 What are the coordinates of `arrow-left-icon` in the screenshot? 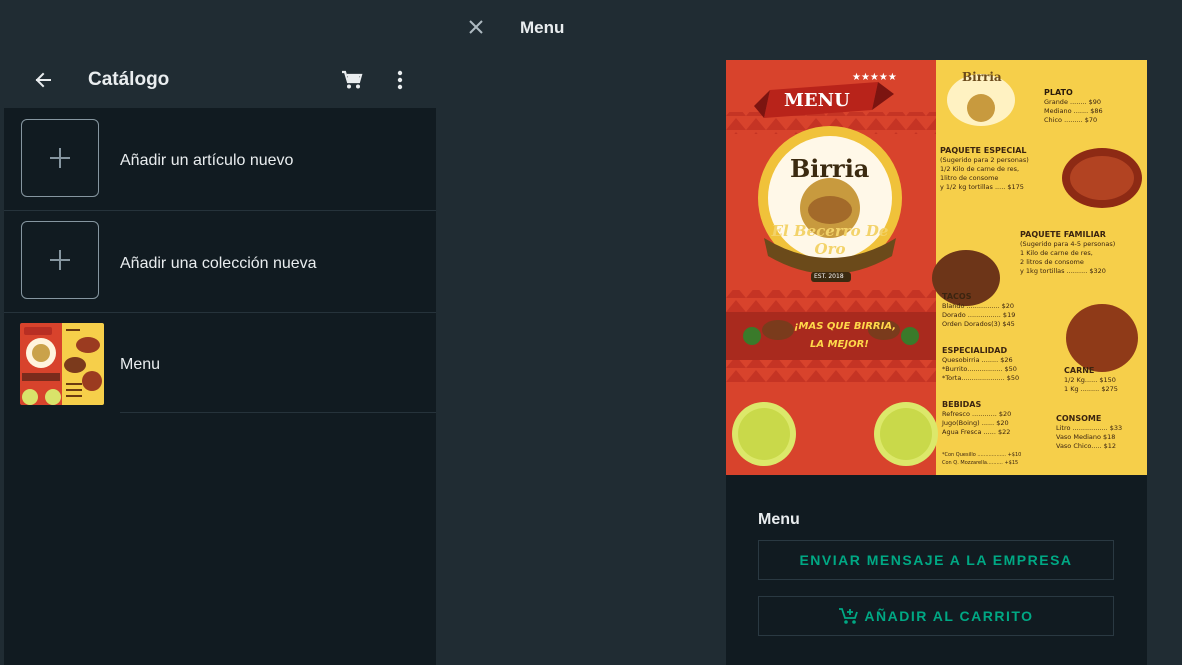 It's located at (43, 80).